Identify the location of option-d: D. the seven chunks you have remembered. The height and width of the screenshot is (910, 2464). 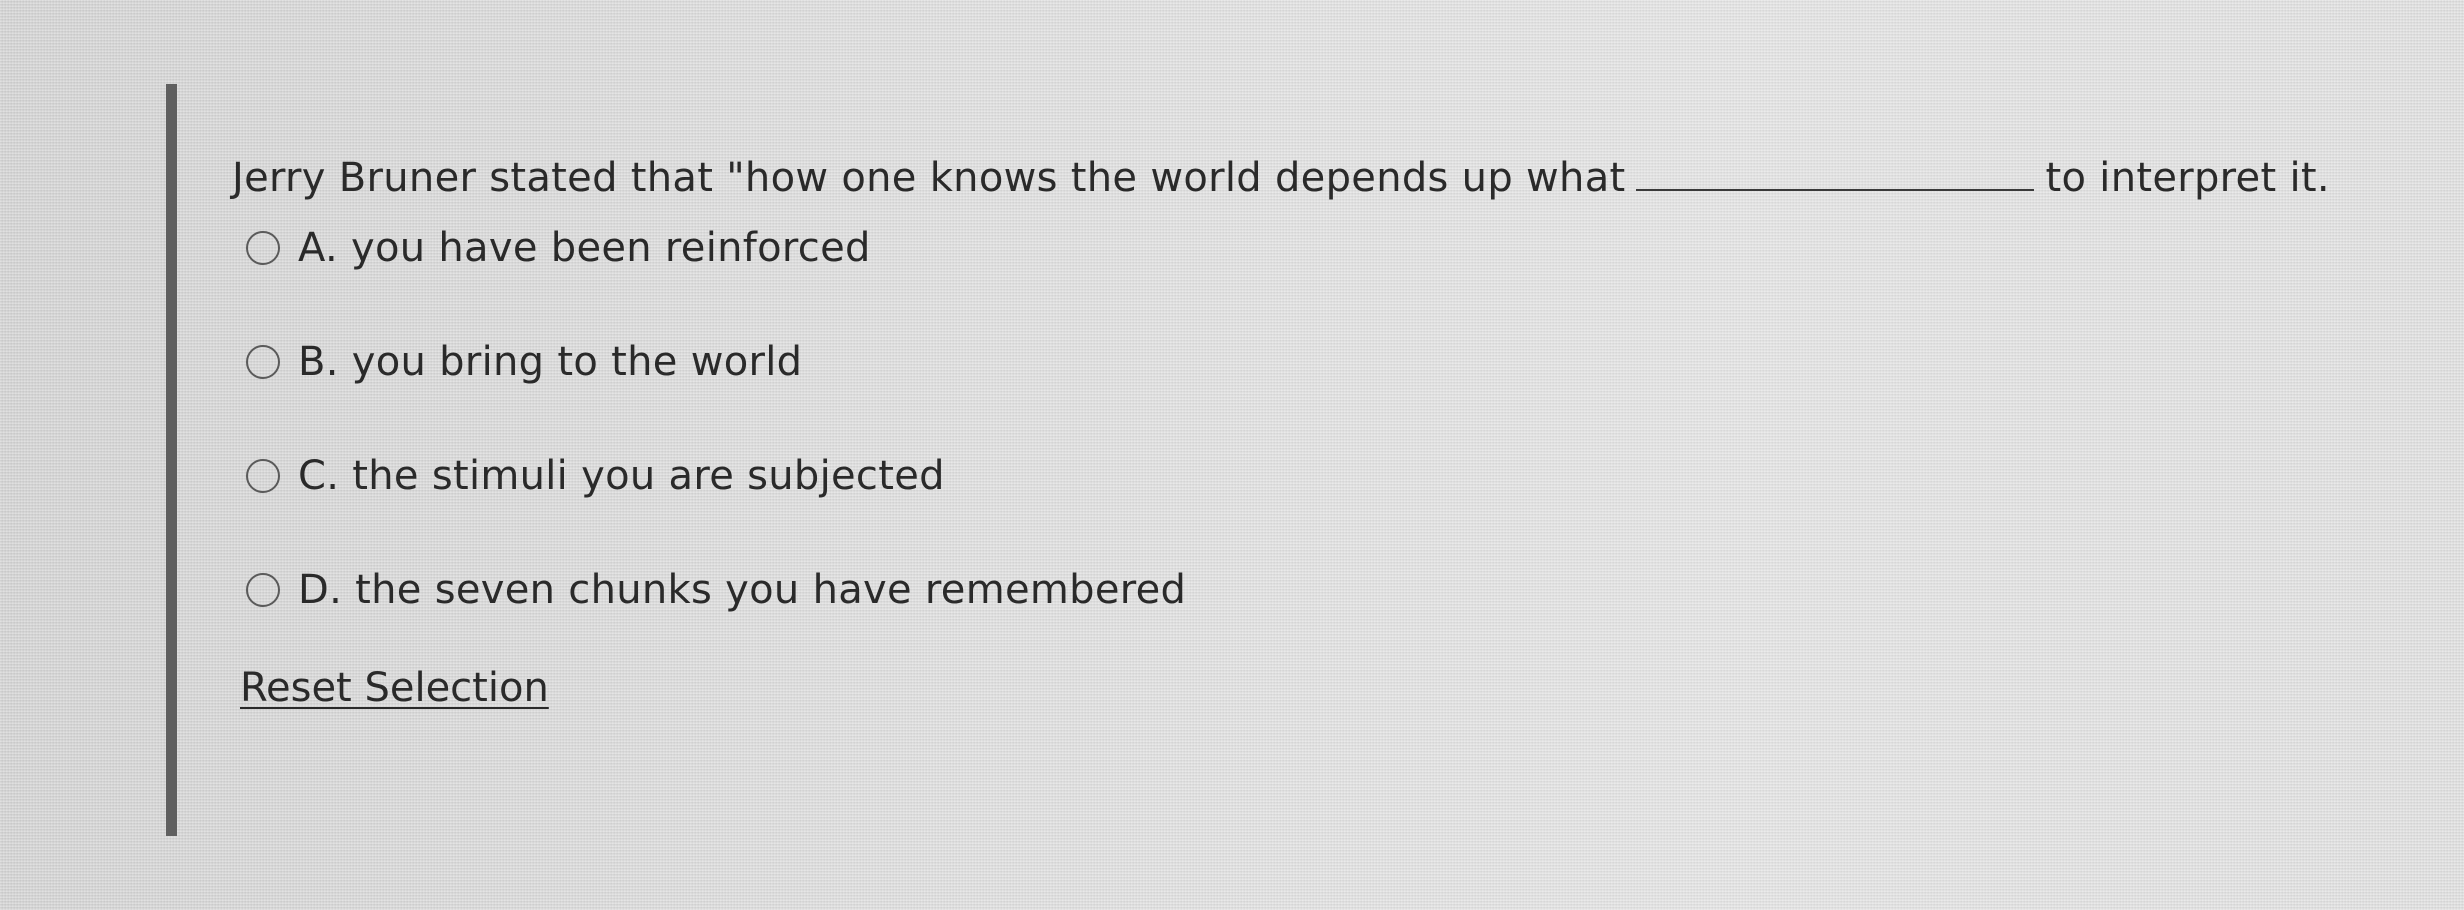
(716, 590).